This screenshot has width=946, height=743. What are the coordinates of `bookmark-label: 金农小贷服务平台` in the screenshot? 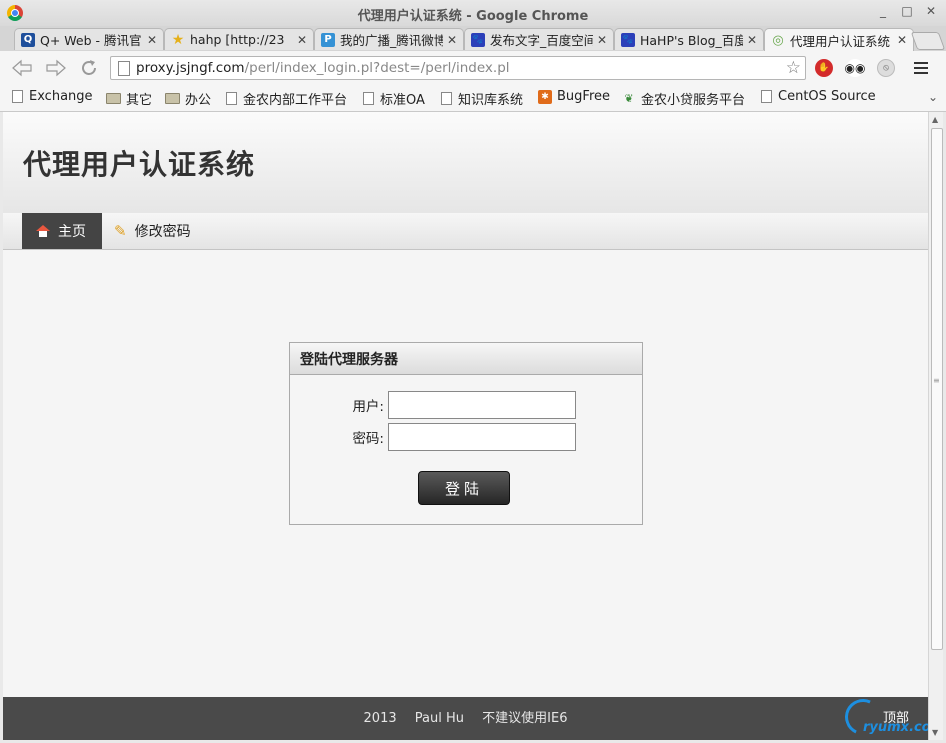 It's located at (693, 100).